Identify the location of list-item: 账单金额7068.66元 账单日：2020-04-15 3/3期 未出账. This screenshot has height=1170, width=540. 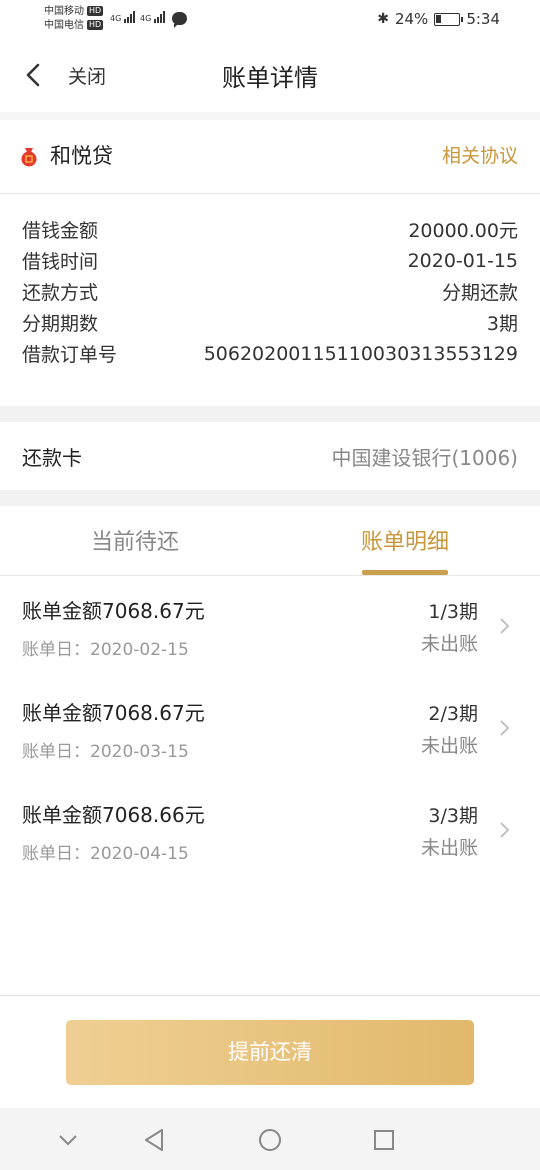
(270, 832).